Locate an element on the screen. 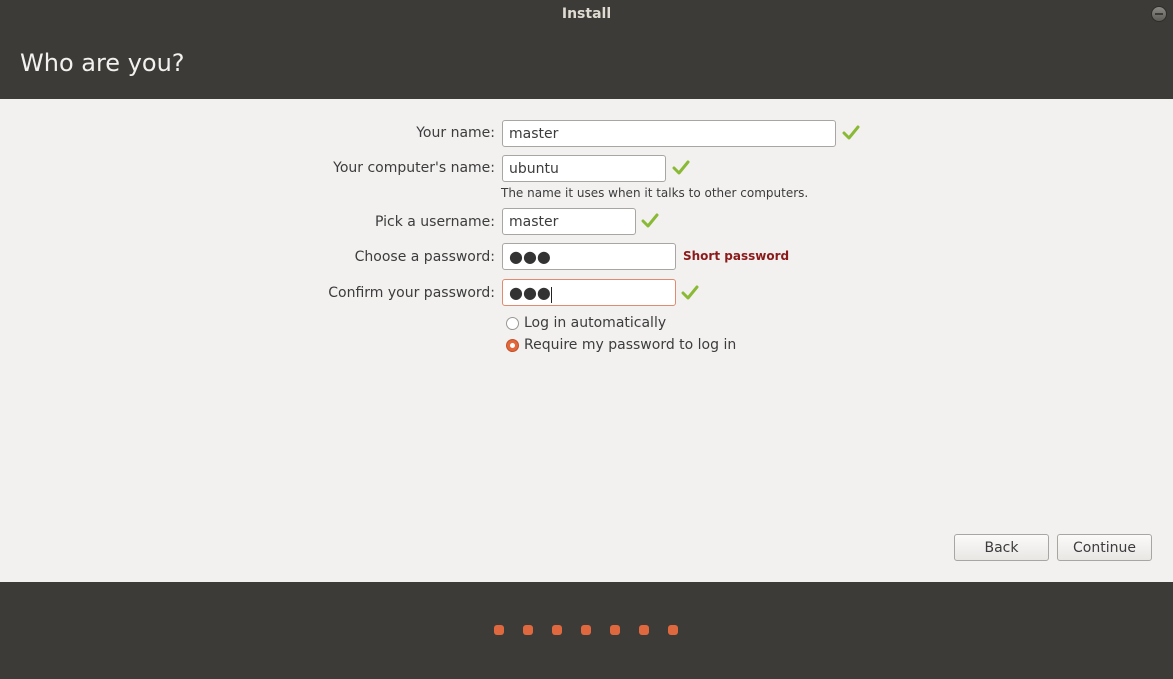  computer-name-value: ubuntu is located at coordinates (534, 169).